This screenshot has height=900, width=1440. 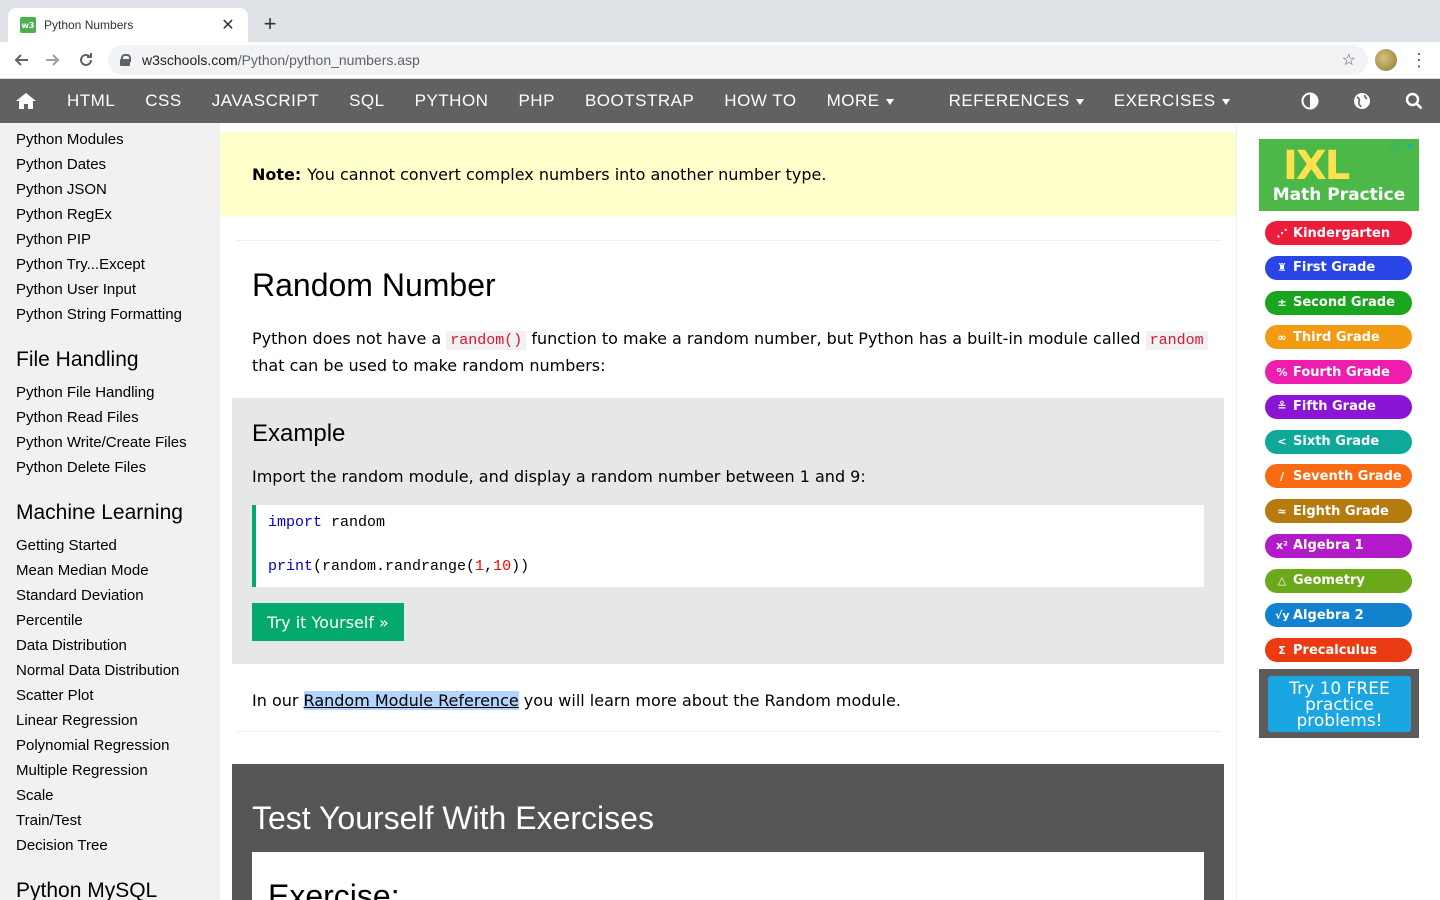 I want to click on sidebar-heading-file-handling: File Handling, so click(x=77, y=359).